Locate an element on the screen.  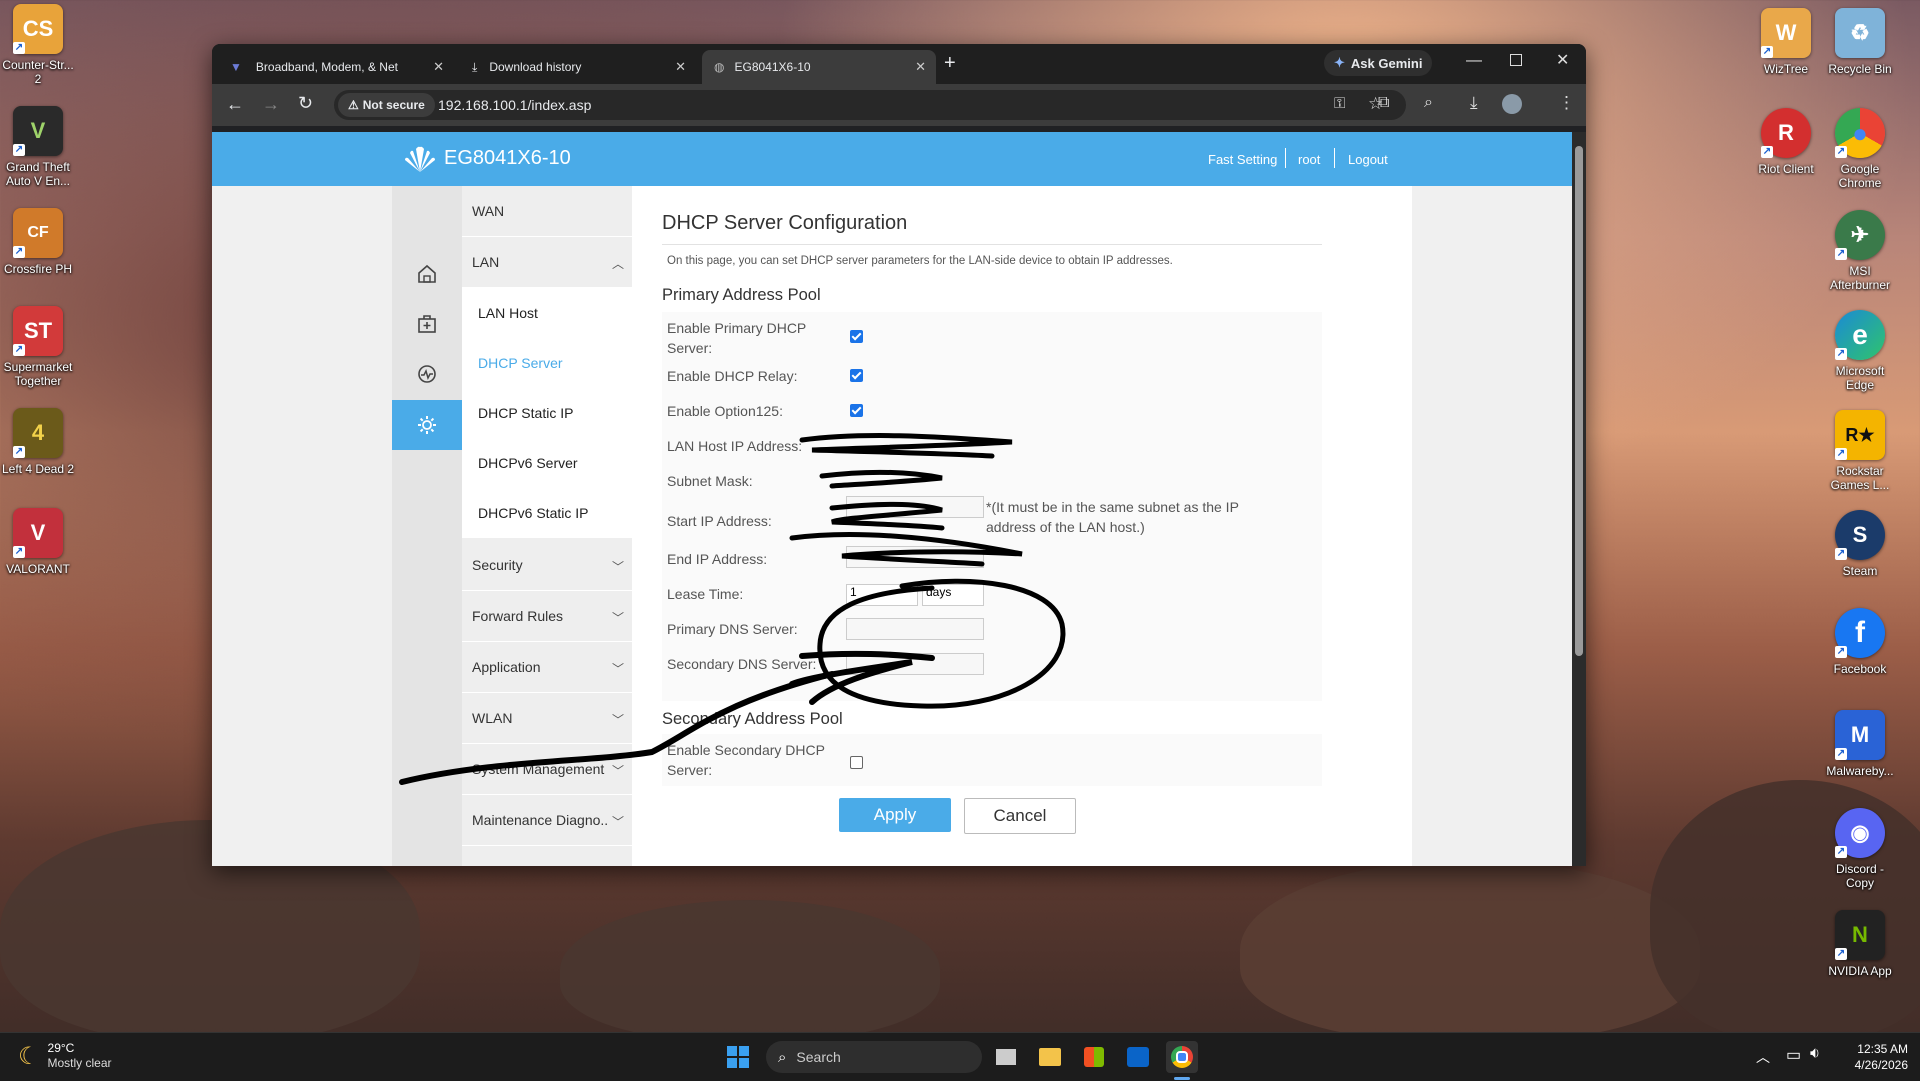
desktop-icon-valorant: V ↗ VALORANT is located at coordinates (38, 542).